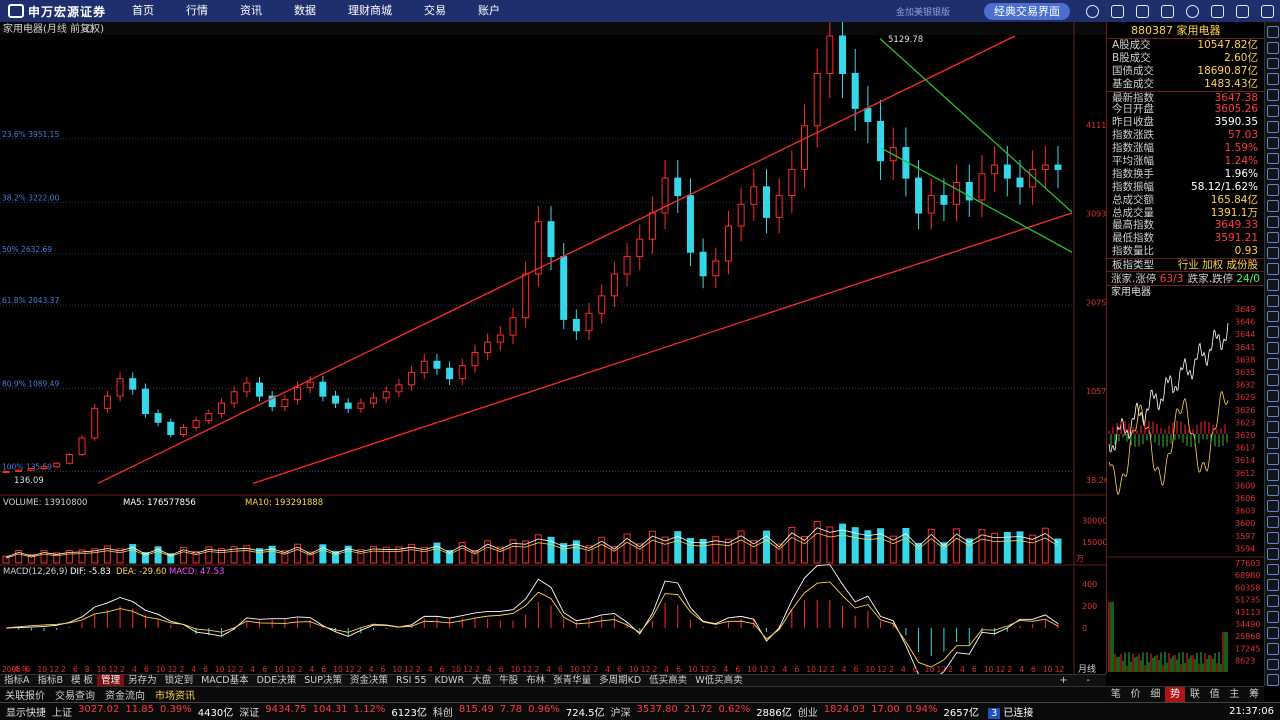 Image resolution: width=1280 pixels, height=720 pixels. Describe the element at coordinates (1133, 173) in the screenshot. I see `quote-row-label: 指数换手` at that location.